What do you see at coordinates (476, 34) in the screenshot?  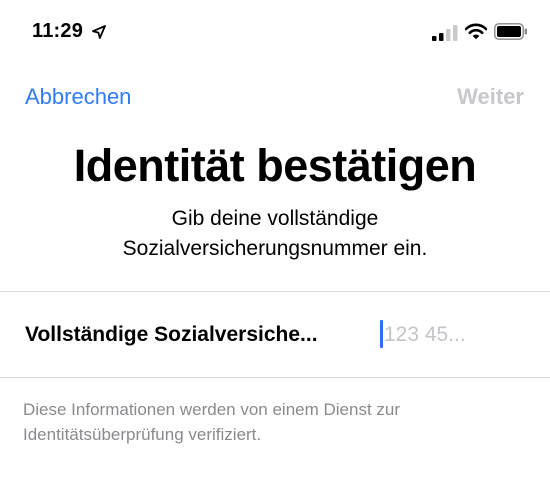 I see `wifi-icon` at bounding box center [476, 34].